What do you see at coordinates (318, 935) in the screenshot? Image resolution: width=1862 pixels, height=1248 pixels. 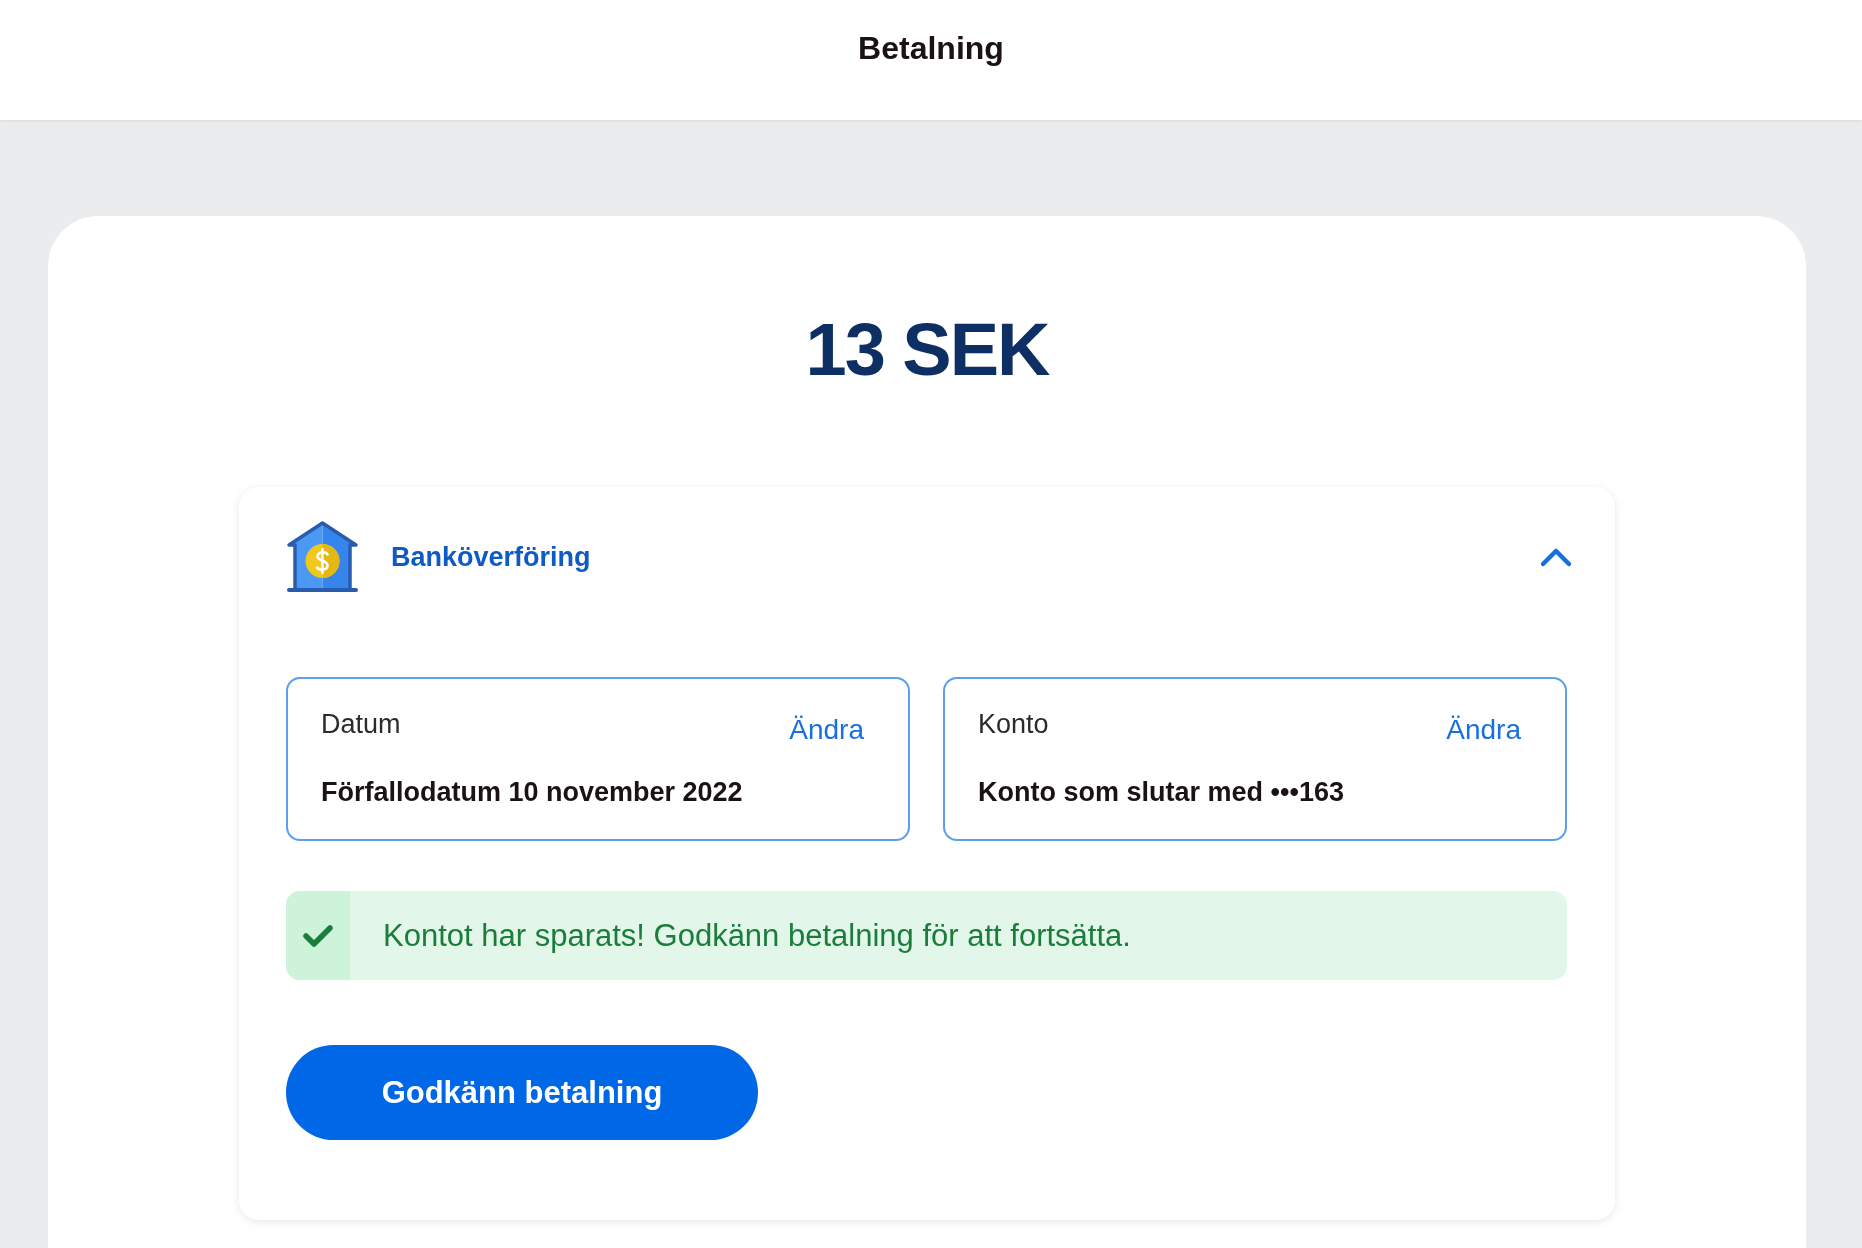 I see `check-icon` at bounding box center [318, 935].